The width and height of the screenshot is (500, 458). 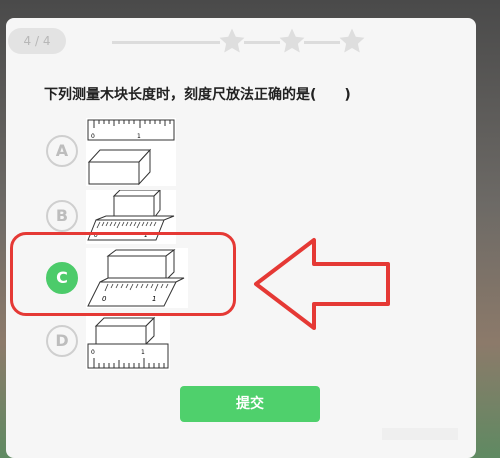 What do you see at coordinates (131, 152) in the screenshot?
I see `option-a-figure: 0 1` at bounding box center [131, 152].